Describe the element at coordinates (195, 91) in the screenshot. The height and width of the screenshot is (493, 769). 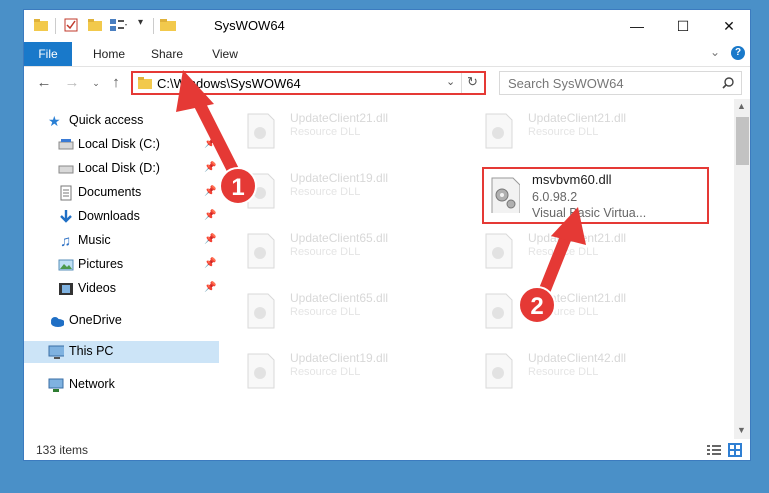
I see `arrow-1-head` at that location.